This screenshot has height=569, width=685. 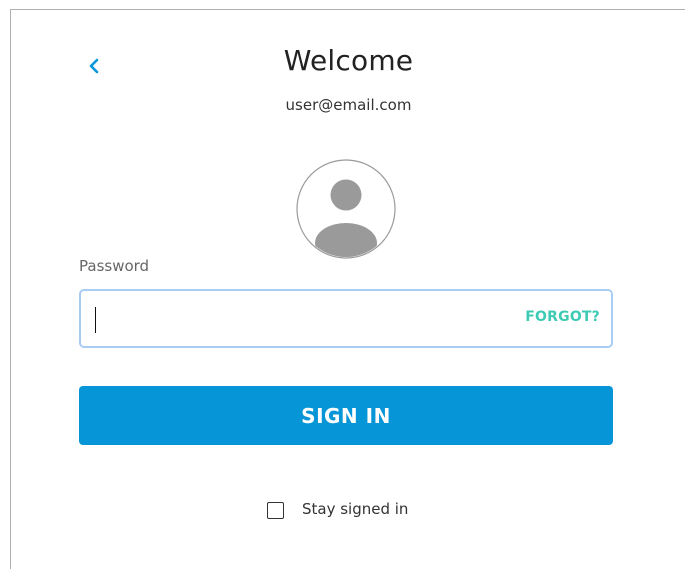 I want to click on stay-signed-in-label: Stay signed in, so click(x=355, y=508).